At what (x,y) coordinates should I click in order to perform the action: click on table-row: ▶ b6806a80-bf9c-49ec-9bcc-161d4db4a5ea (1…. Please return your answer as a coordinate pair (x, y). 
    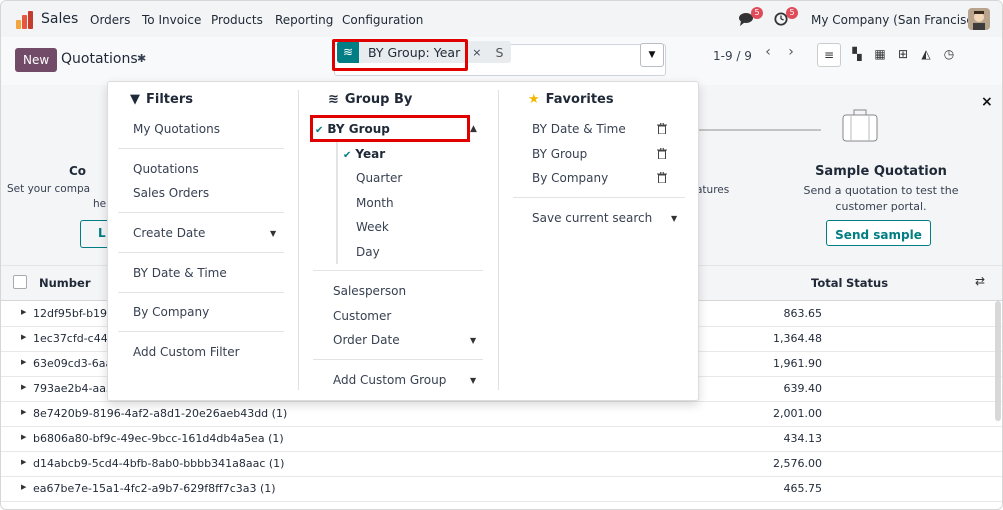
    Looking at the image, I should click on (501, 439).